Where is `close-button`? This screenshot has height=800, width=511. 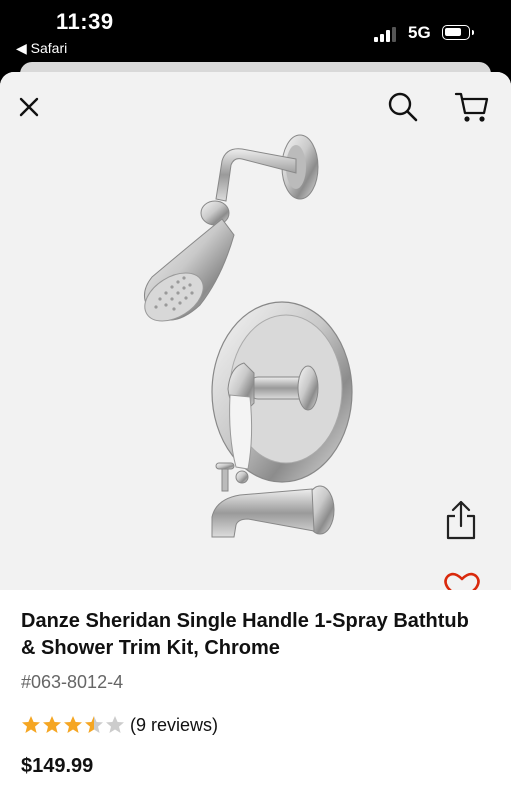
close-button is located at coordinates (29, 107).